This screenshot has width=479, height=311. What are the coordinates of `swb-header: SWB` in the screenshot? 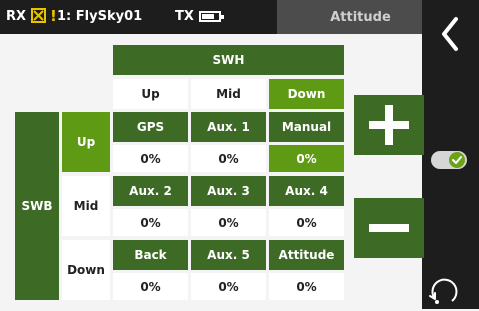 It's located at (37, 206).